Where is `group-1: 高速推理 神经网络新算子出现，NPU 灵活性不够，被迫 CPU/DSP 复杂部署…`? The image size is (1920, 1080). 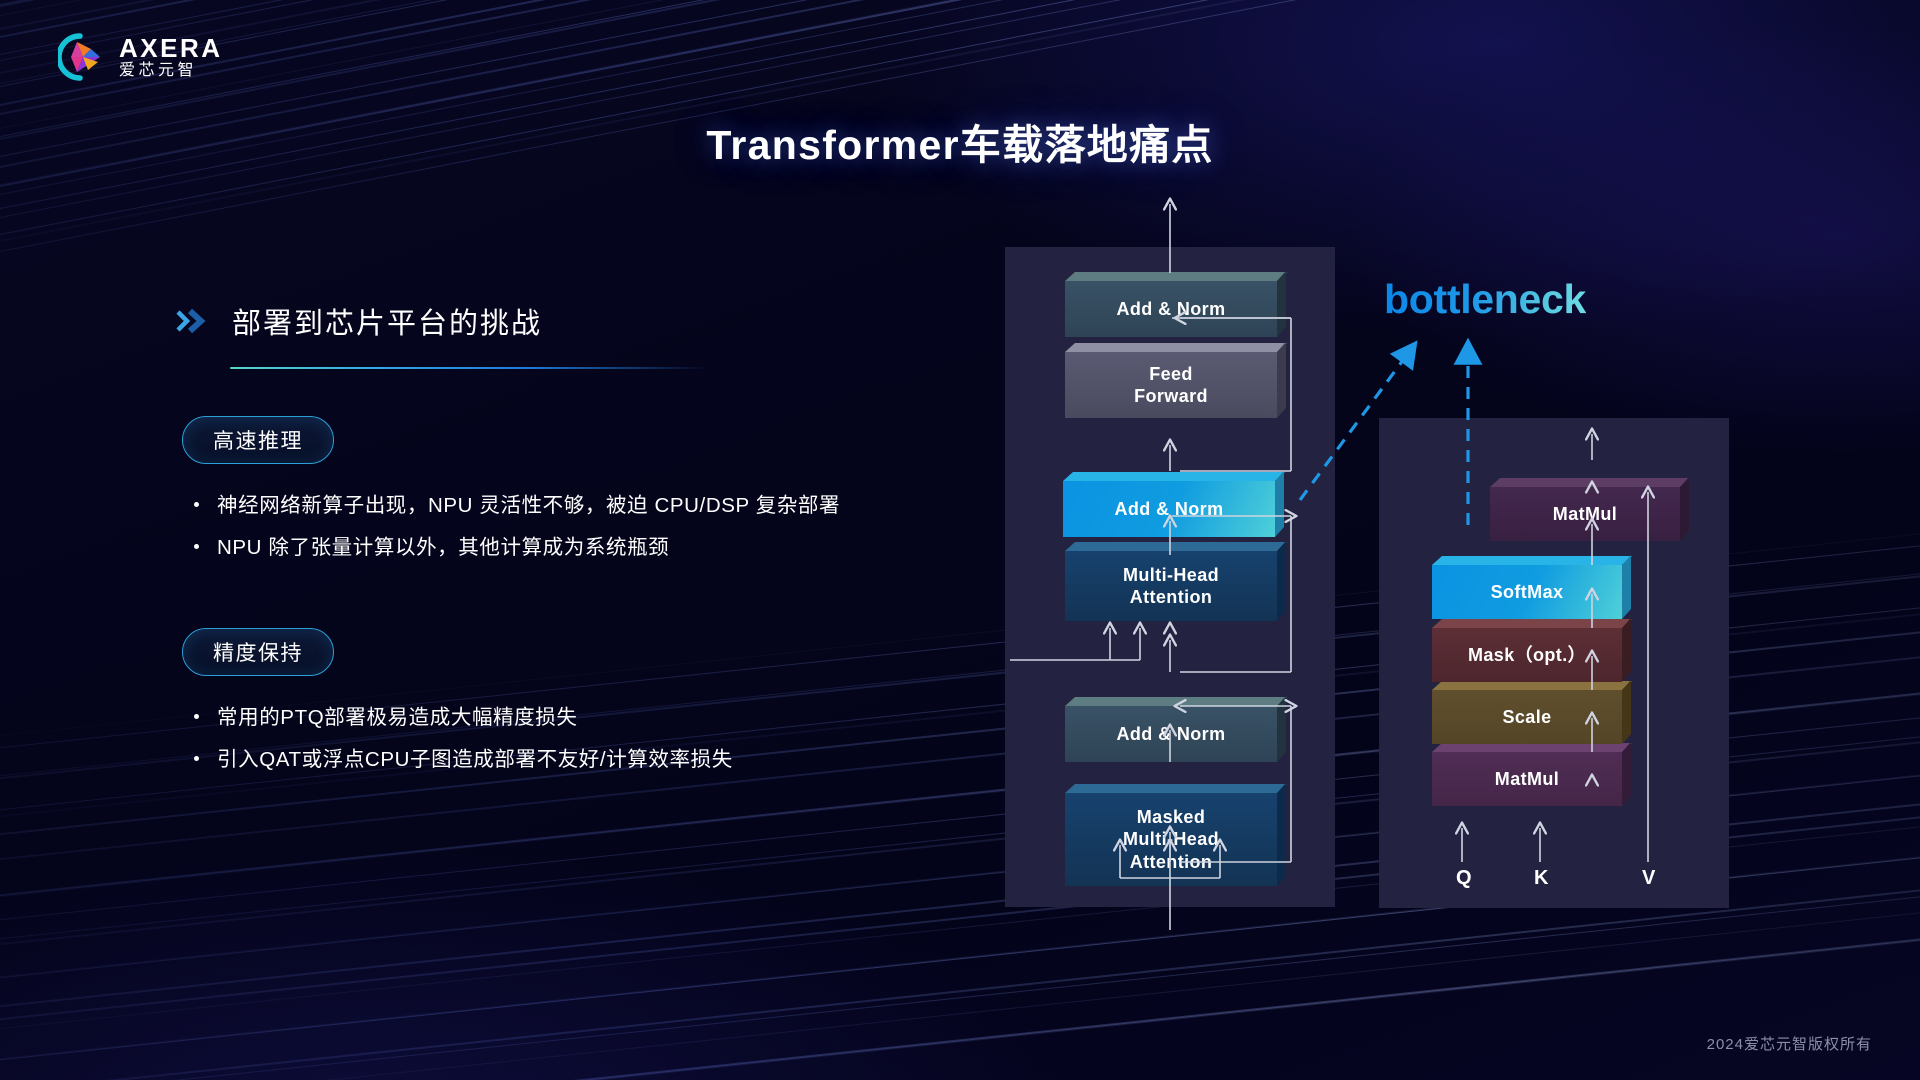 group-1: 高速推理 神经网络新算子出现，NPU 灵活性不够，被迫 CPU/DSP 复杂部署… is located at coordinates (546, 489).